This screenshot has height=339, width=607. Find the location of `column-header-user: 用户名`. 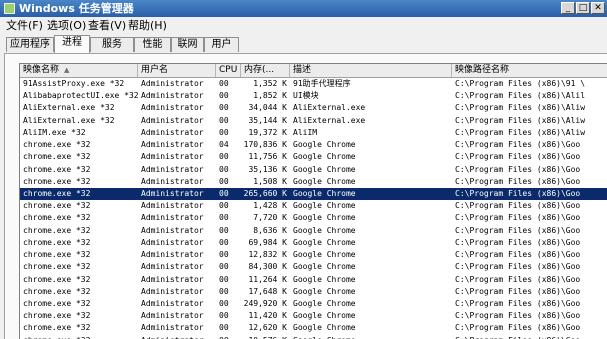

column-header-user: 用户名 is located at coordinates (177, 70).